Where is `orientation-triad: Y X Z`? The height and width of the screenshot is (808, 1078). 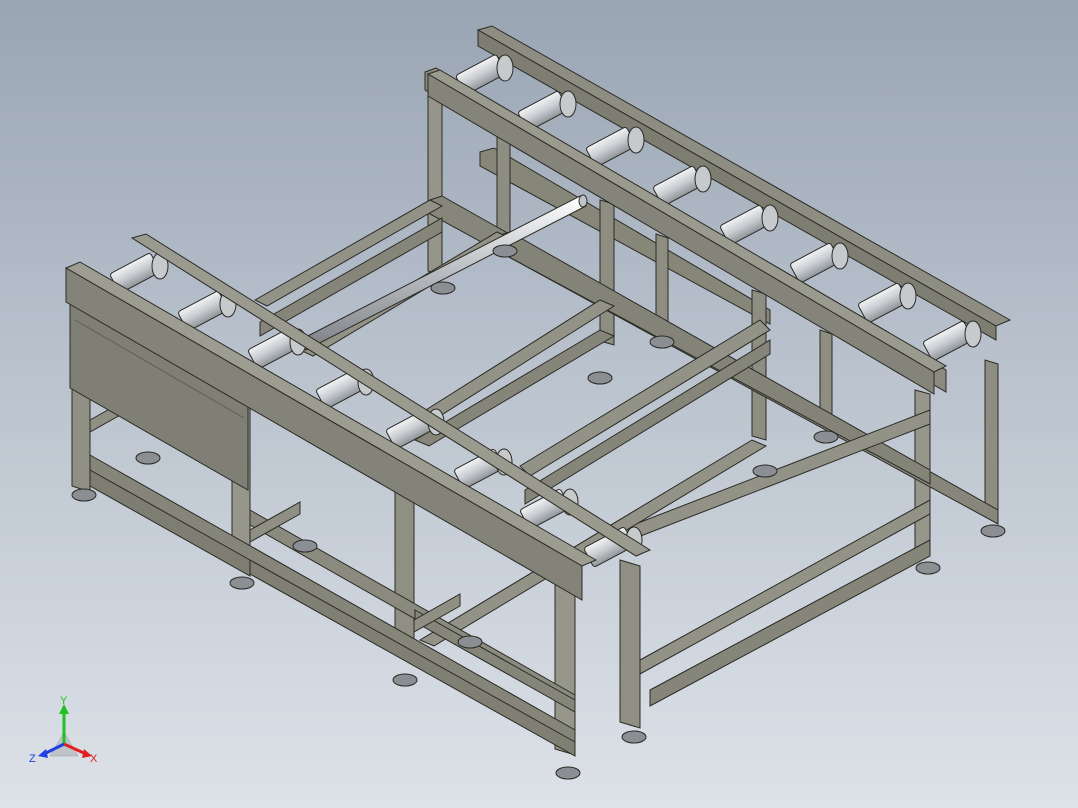
orientation-triad: Y X Z is located at coordinates (68, 732).